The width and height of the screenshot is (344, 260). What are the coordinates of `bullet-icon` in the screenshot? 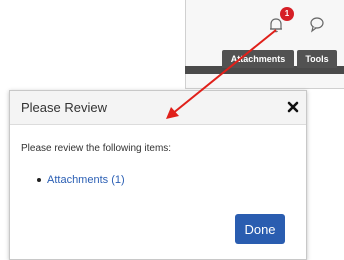 It's located at (39, 180).